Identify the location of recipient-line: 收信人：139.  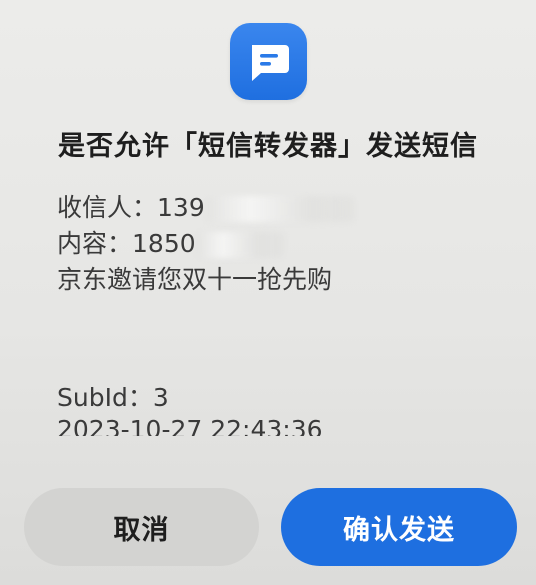
(277, 208).